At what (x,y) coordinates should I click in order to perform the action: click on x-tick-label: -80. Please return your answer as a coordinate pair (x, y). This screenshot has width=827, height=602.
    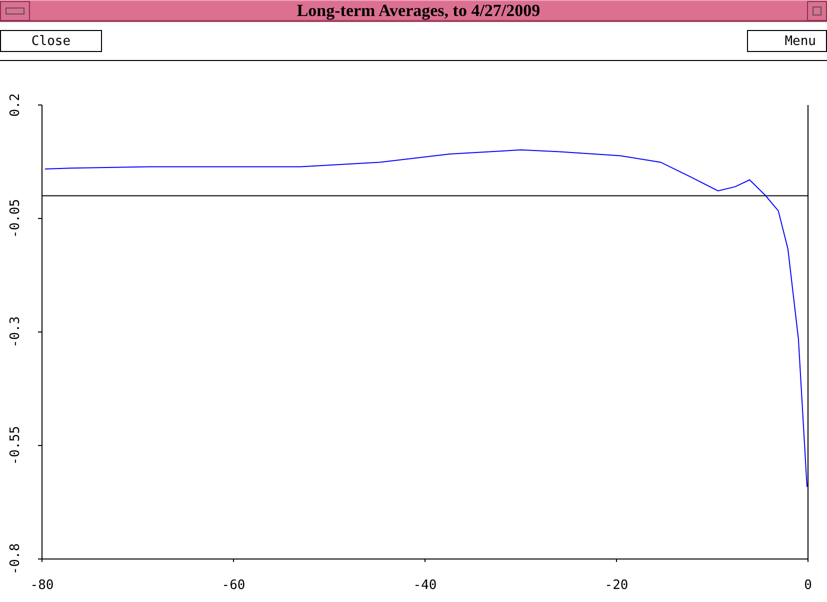
    Looking at the image, I should click on (42, 585).